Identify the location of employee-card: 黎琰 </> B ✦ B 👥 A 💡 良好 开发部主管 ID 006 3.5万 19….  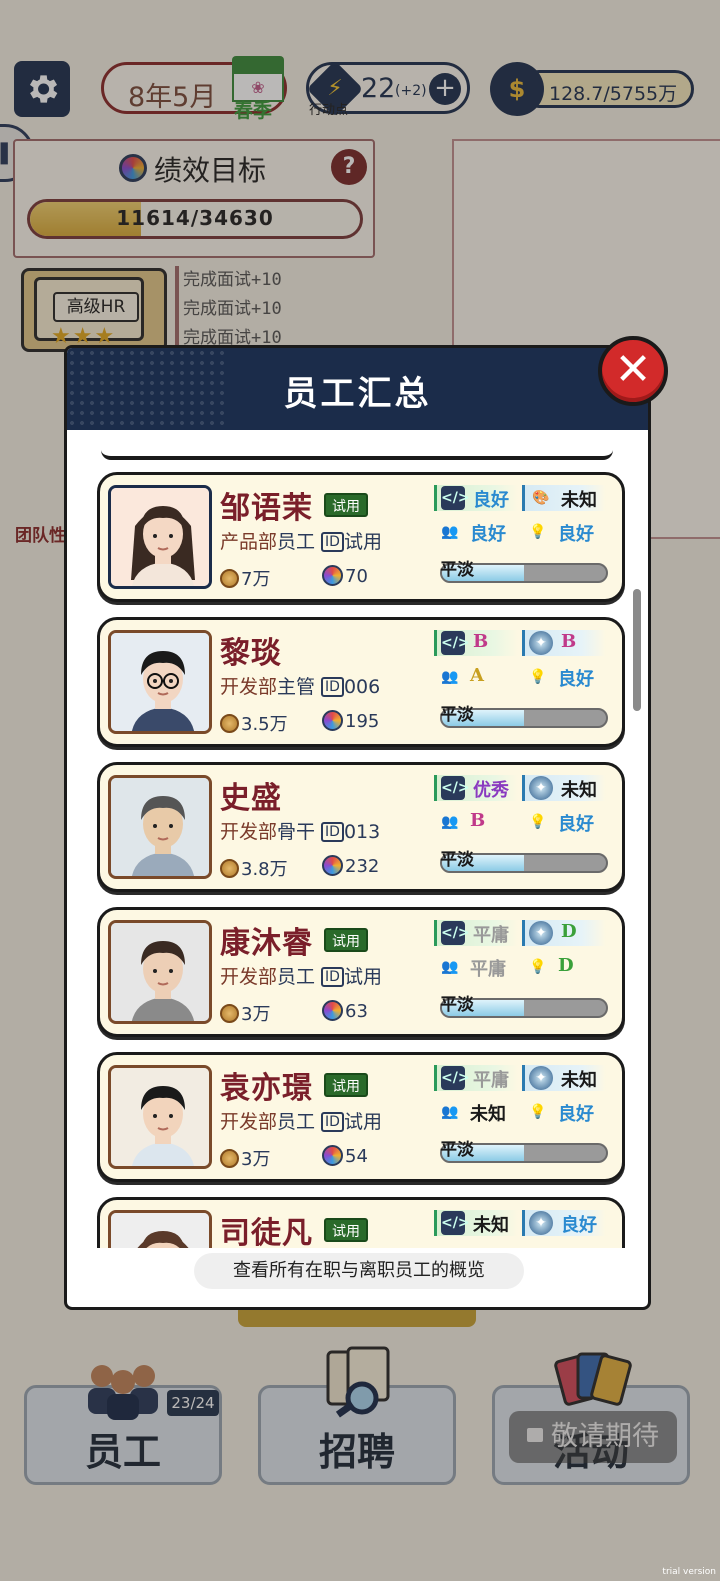
(361, 682).